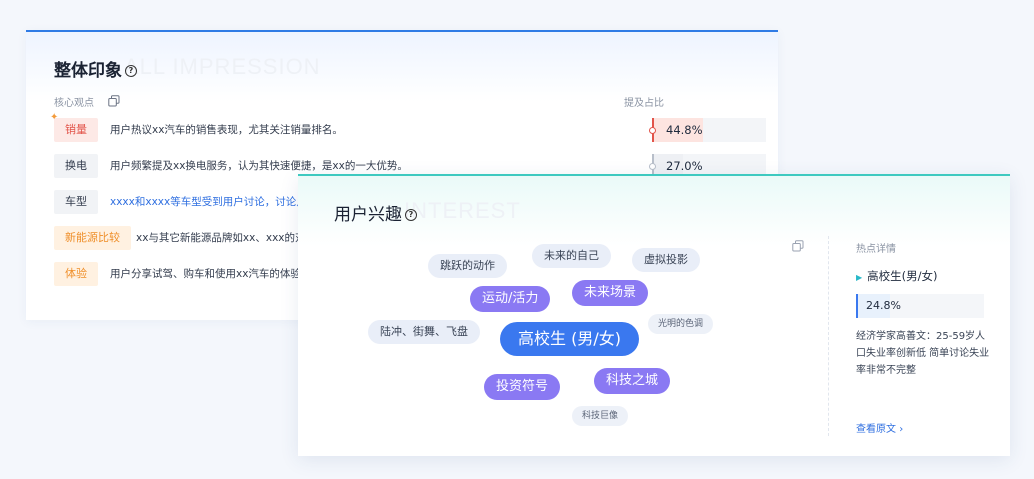 The image size is (1034, 479). I want to click on selected-interest: ▶ 高校生(男/女), so click(897, 276).